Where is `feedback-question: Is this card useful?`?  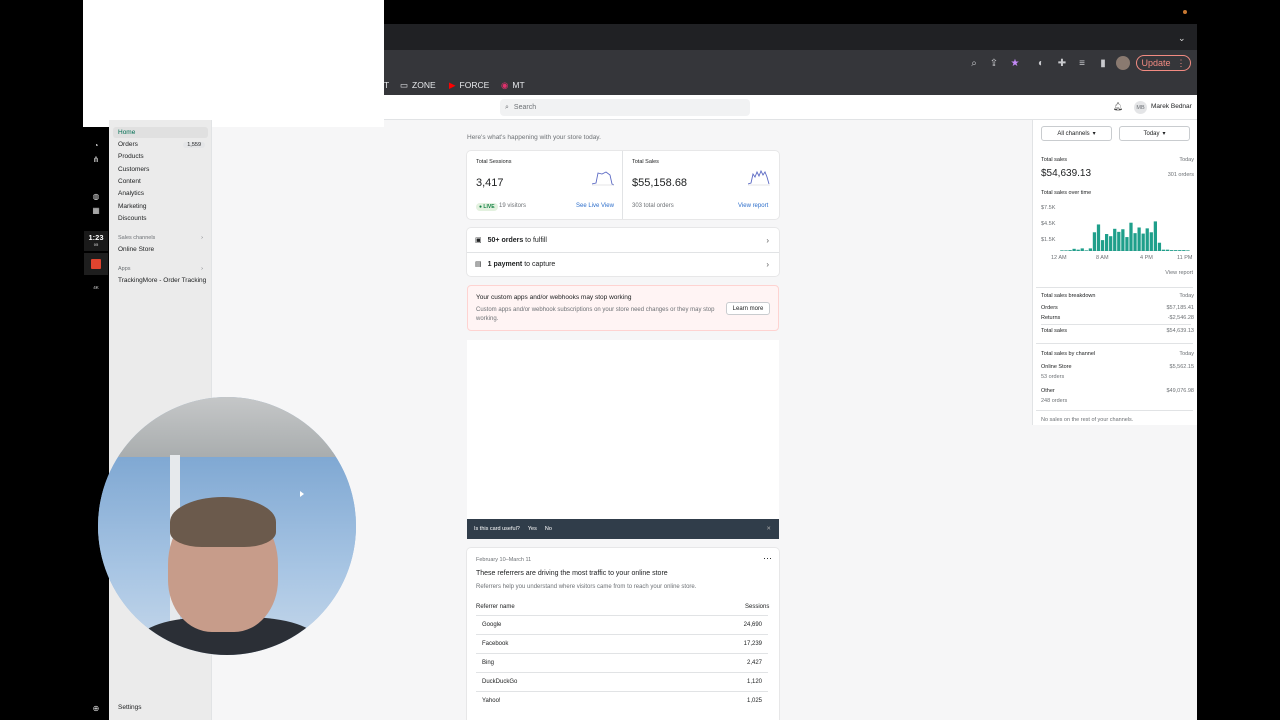
feedback-question: Is this card useful? is located at coordinates (497, 529).